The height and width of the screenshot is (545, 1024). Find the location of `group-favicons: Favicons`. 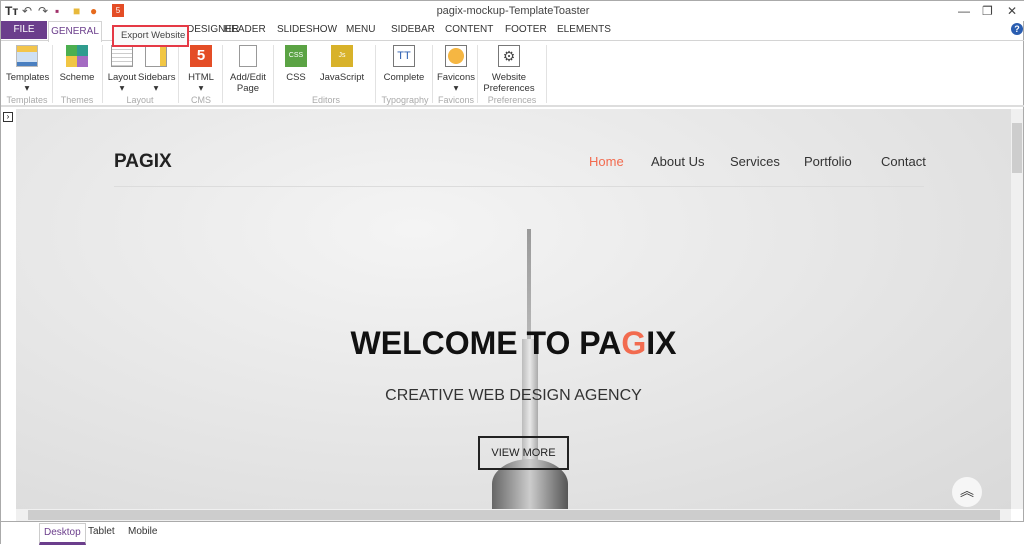

group-favicons: Favicons is located at coordinates (455, 100).